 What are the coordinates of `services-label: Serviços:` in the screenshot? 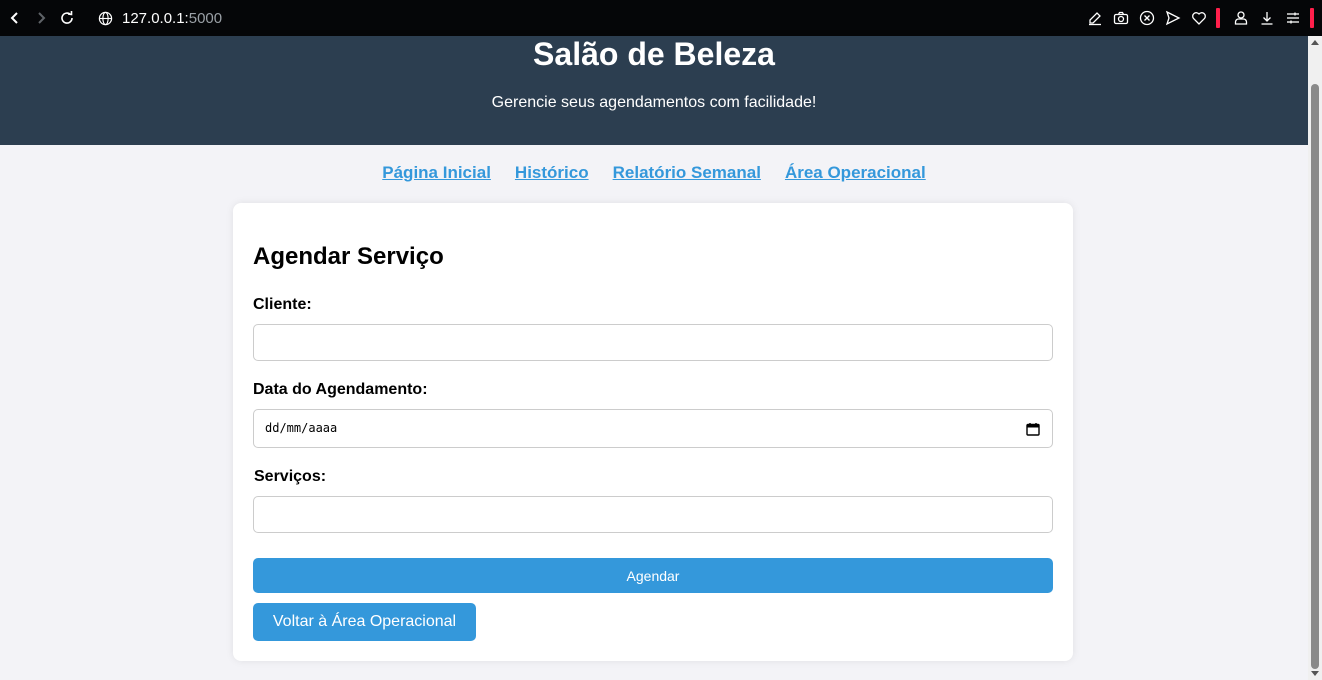 It's located at (290, 476).